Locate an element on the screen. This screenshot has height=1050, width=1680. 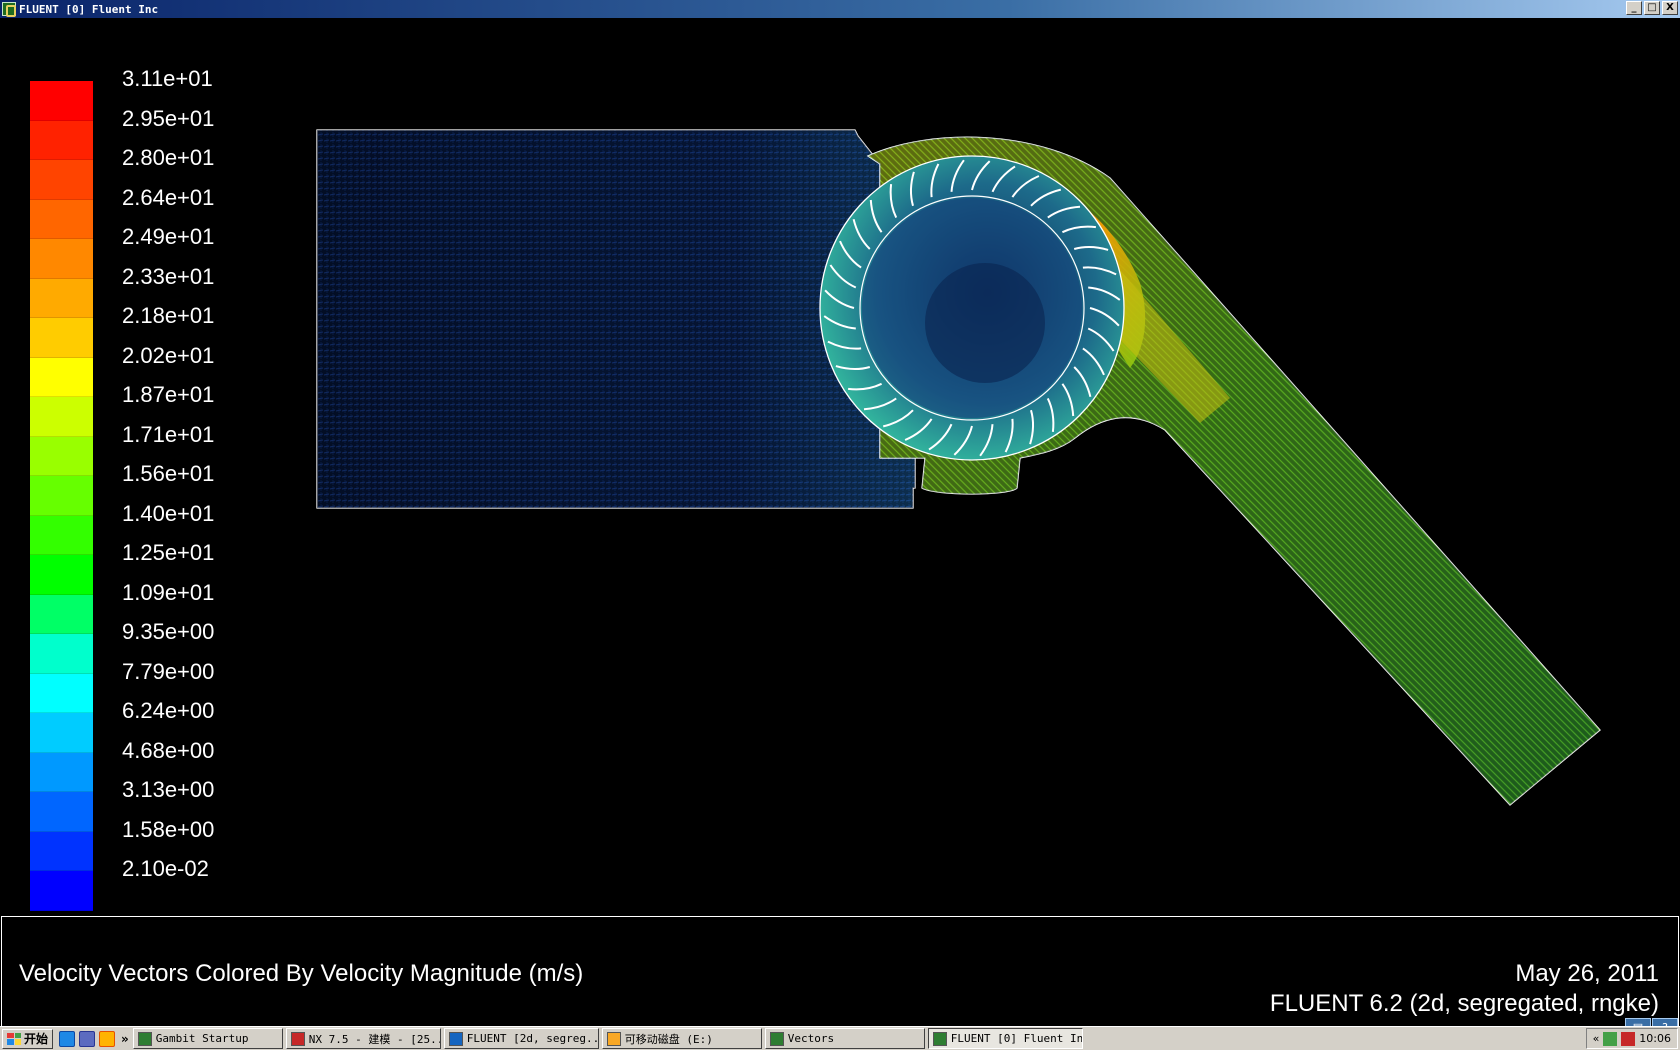
app-launcher-icon is located at coordinates (107, 1038).